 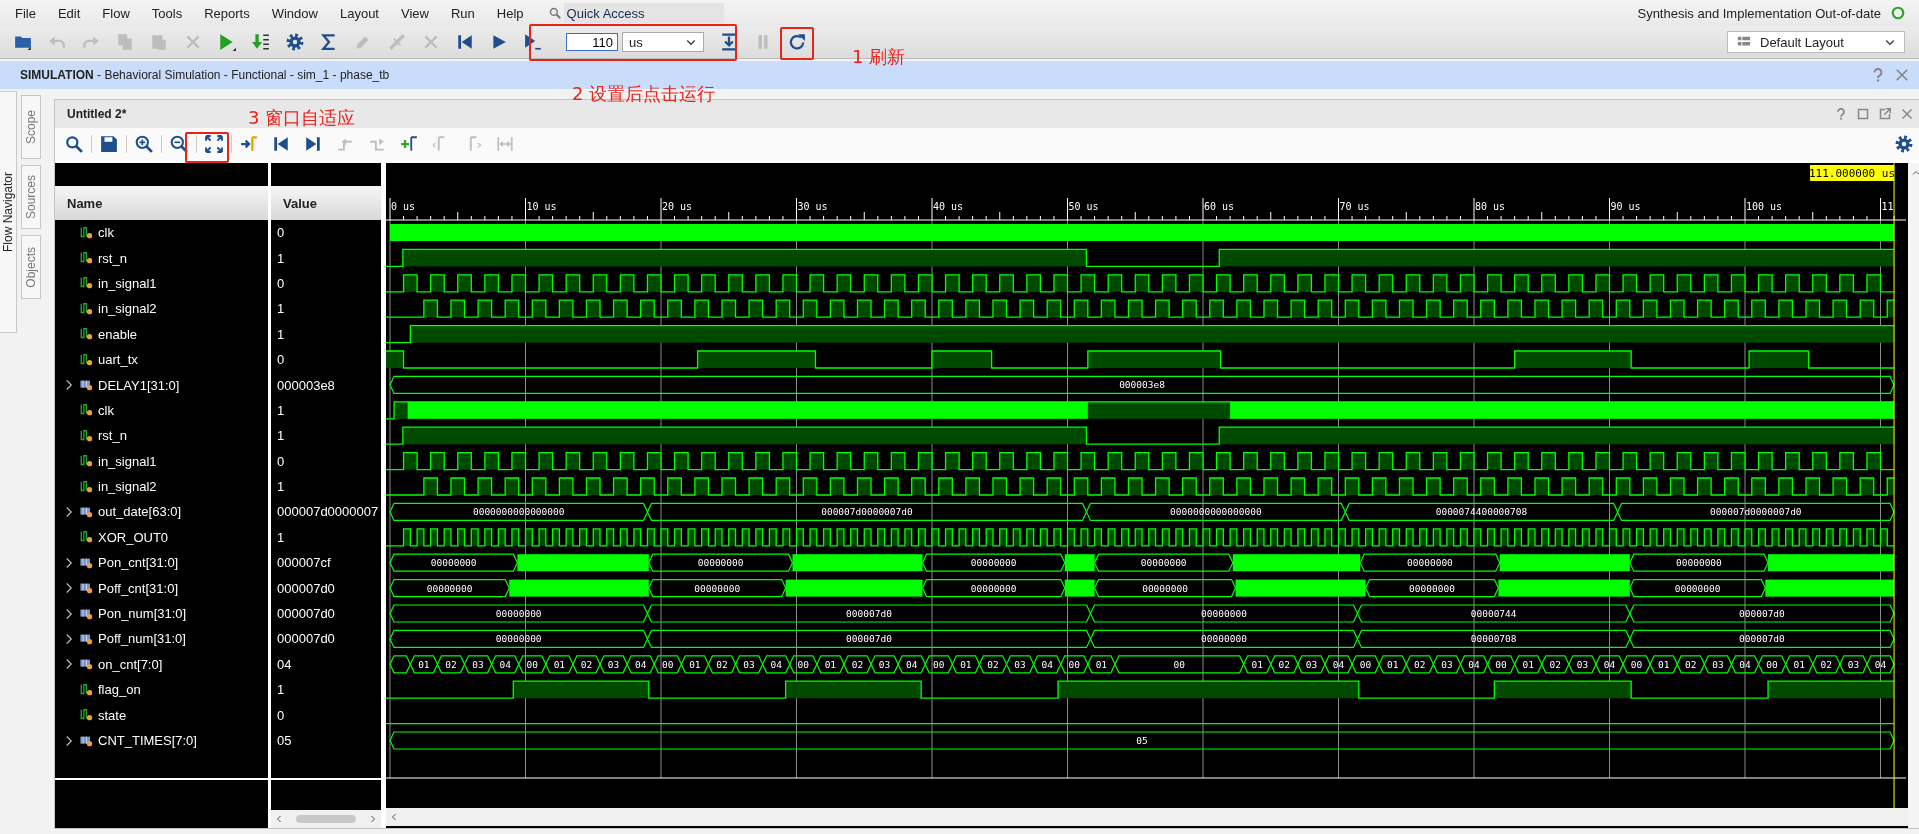 I want to click on signal-name: Pon_cnt[31:0], so click(x=138, y=563).